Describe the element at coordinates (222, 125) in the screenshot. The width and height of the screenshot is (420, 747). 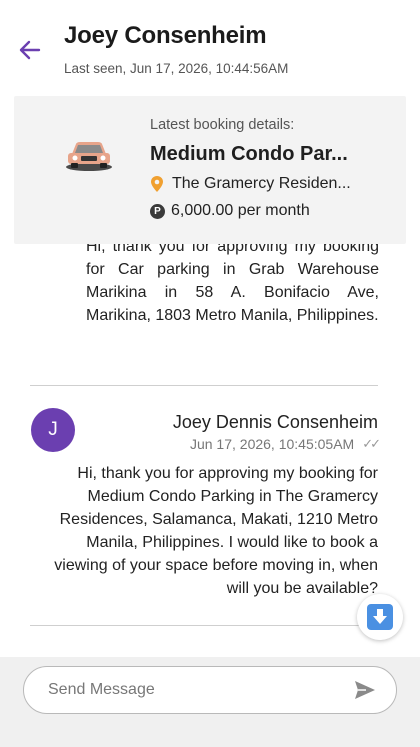
I see `booking-caption: Latest booking details:` at that location.